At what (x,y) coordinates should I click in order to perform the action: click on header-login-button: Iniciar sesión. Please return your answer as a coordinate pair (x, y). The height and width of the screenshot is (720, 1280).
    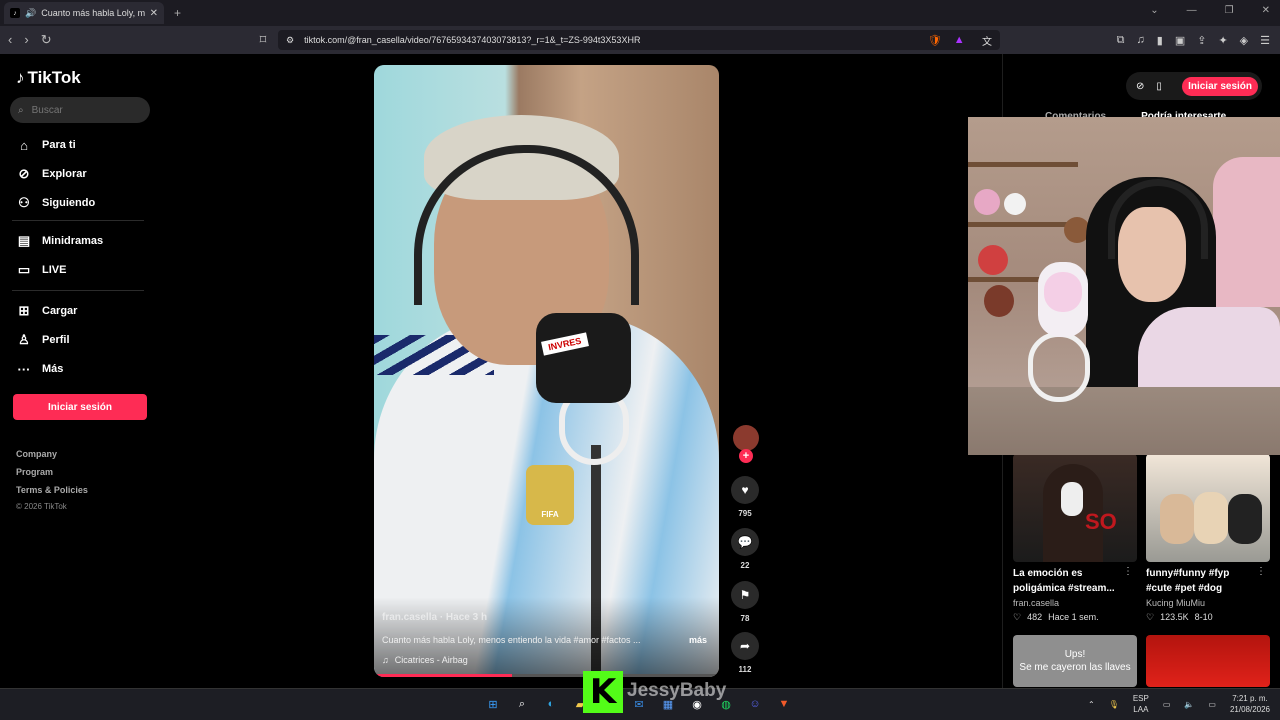
    Looking at the image, I should click on (1220, 86).